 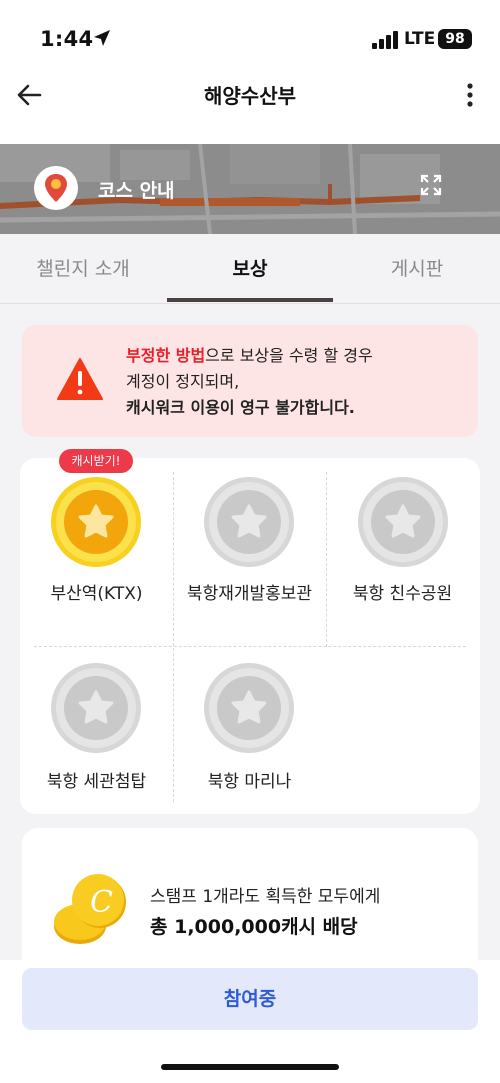 What do you see at coordinates (240, 407) in the screenshot?
I see `warning-line3: 캐시워크 이용이 영구 불가합니다.` at bounding box center [240, 407].